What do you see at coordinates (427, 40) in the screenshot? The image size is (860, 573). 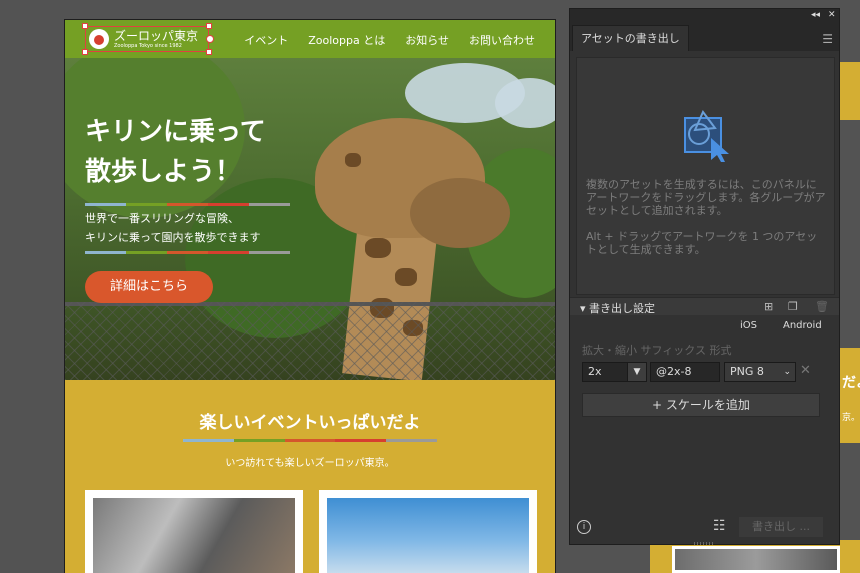 I see `nav-item-news: お知らせ` at bounding box center [427, 40].